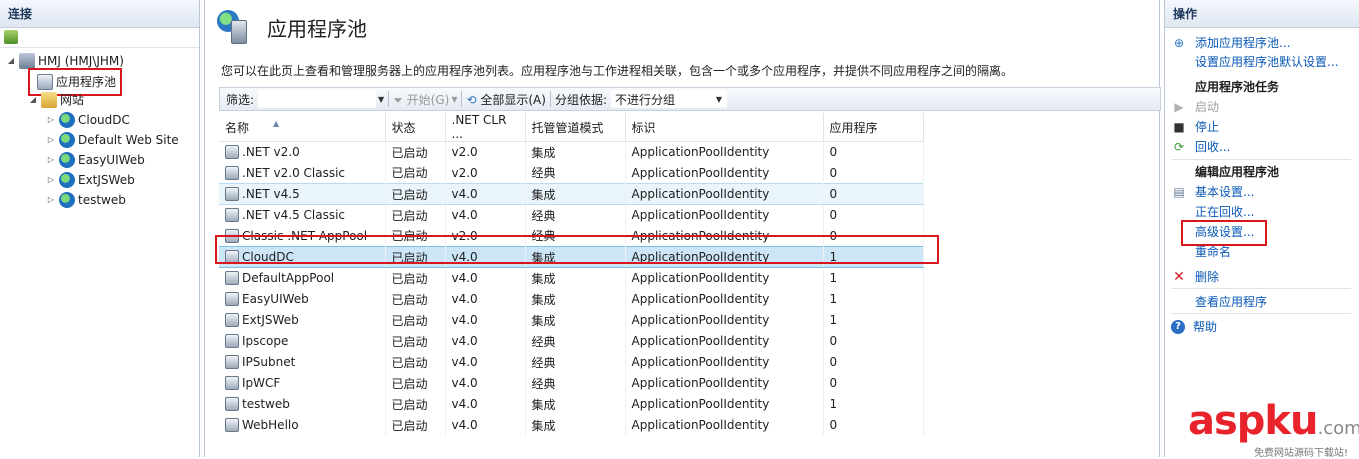 This screenshot has height=459, width=1359. What do you see at coordinates (668, 99) in the screenshot?
I see `group-by-select: 不进行分组 ▼` at bounding box center [668, 99].